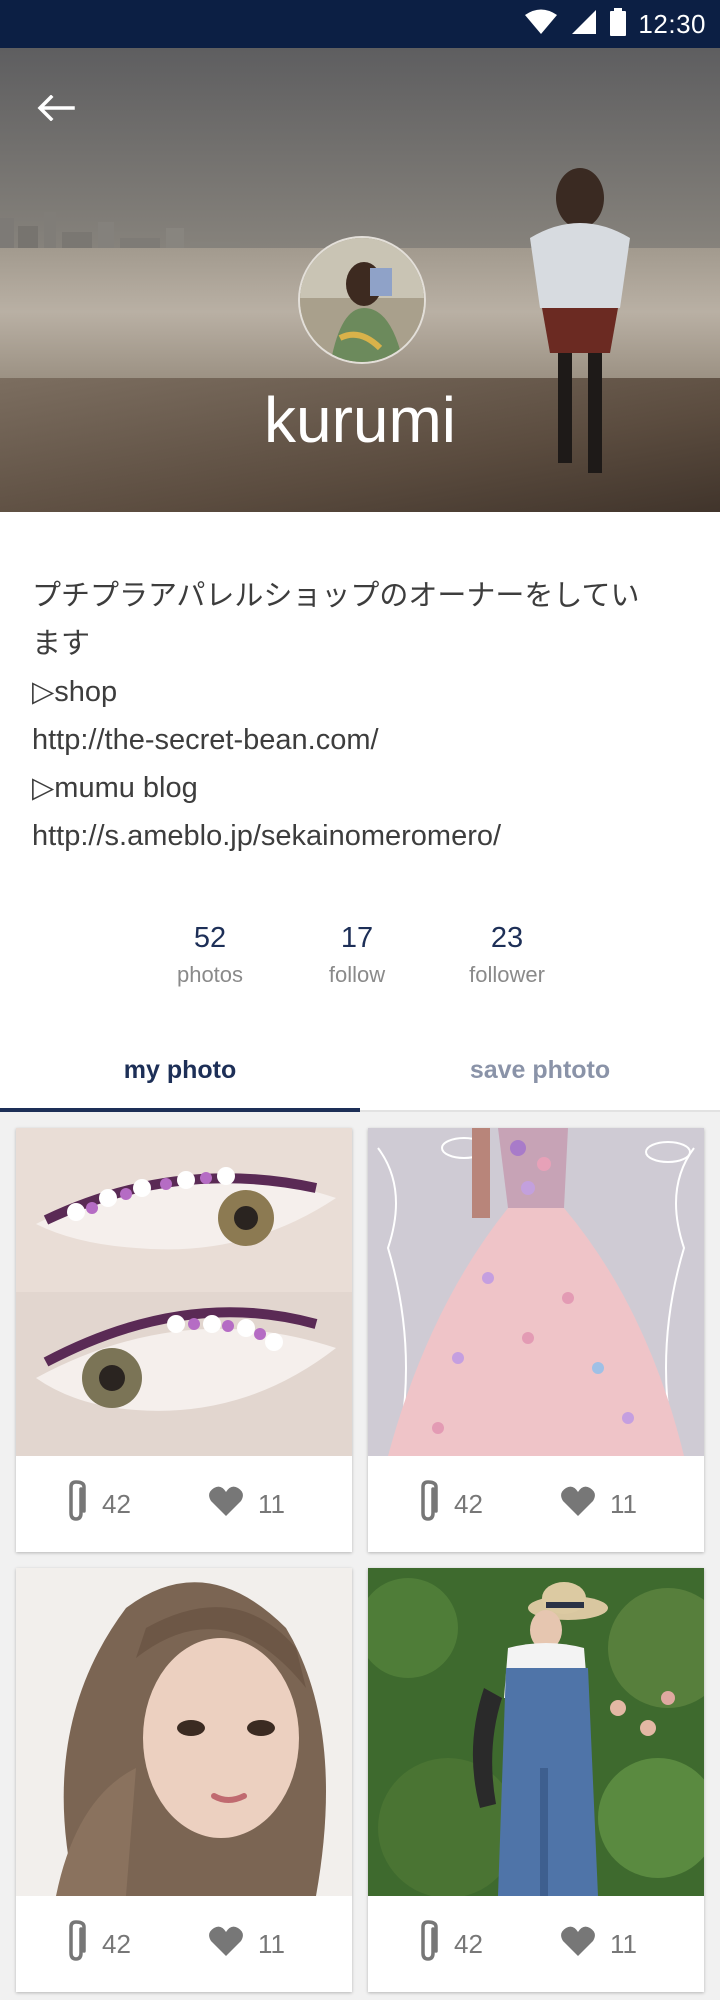  Describe the element at coordinates (210, 974) in the screenshot. I see `stat-label: photos` at that location.